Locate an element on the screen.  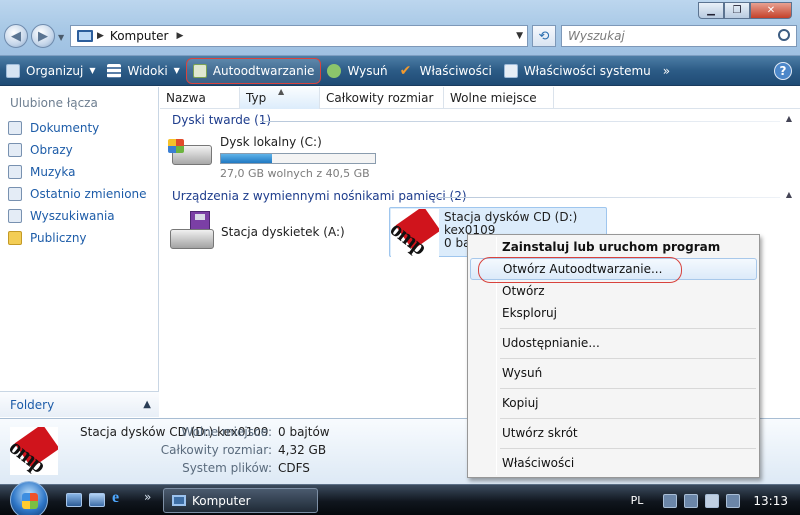
autoplay-icon is located at coordinates (199, 70).